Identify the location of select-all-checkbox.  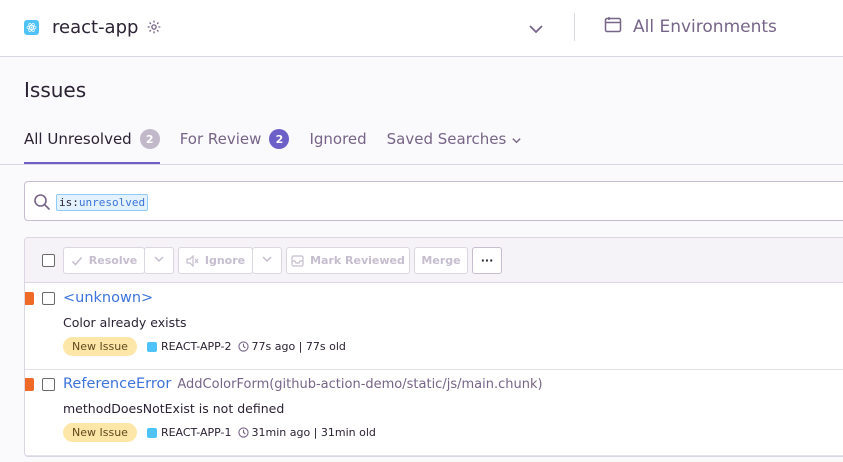
(48, 260).